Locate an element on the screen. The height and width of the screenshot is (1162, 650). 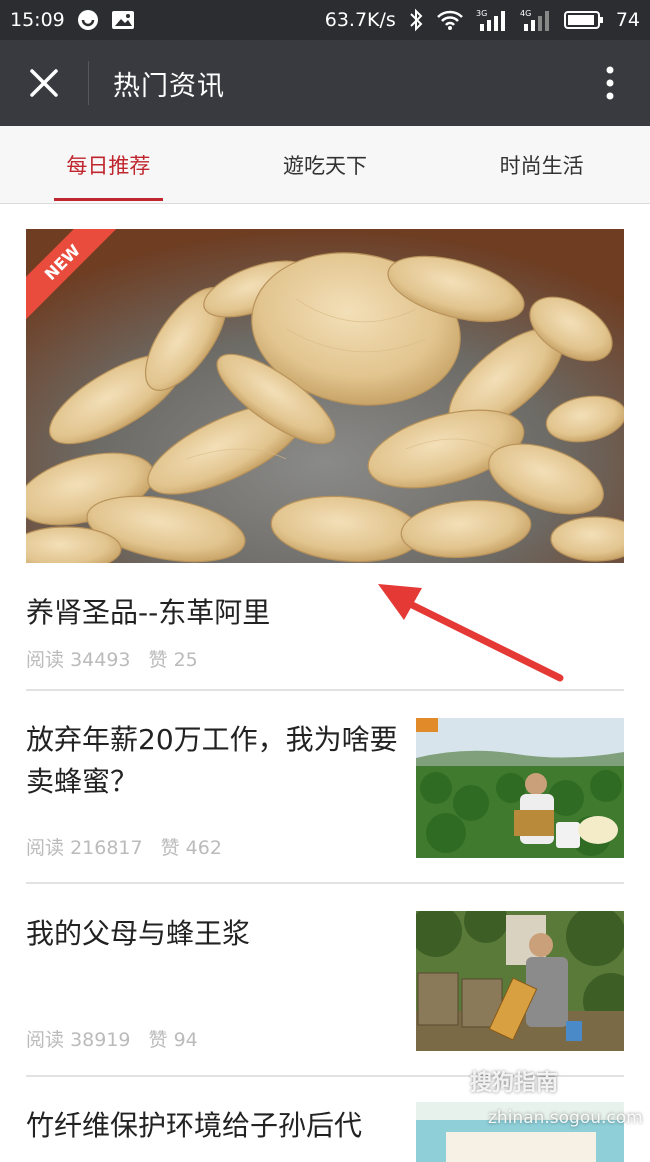
app-bar: 热门资讯 is located at coordinates (325, 83).